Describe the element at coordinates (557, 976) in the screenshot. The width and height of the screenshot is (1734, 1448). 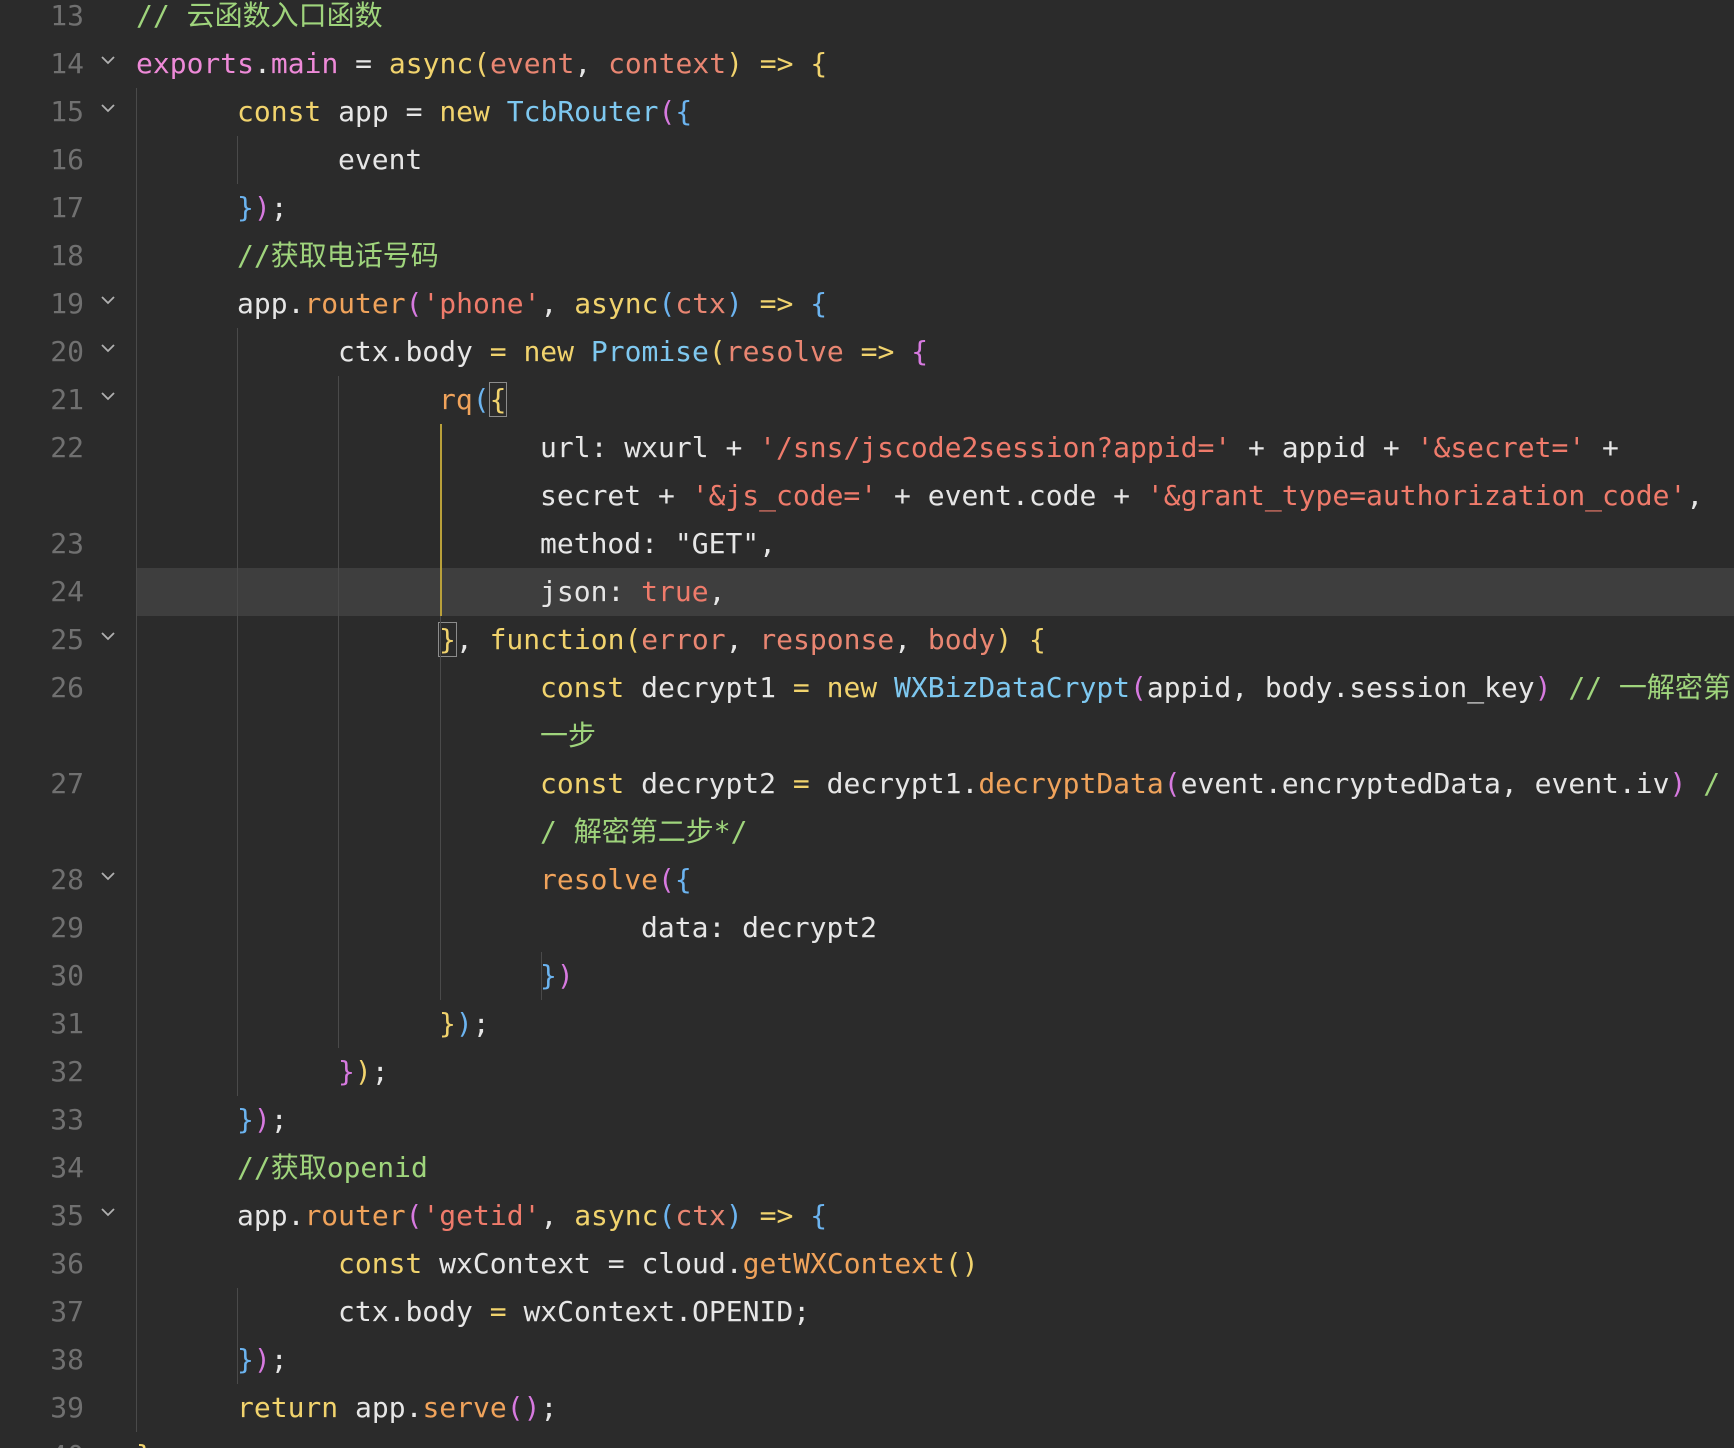
I see `code-text: })` at that location.